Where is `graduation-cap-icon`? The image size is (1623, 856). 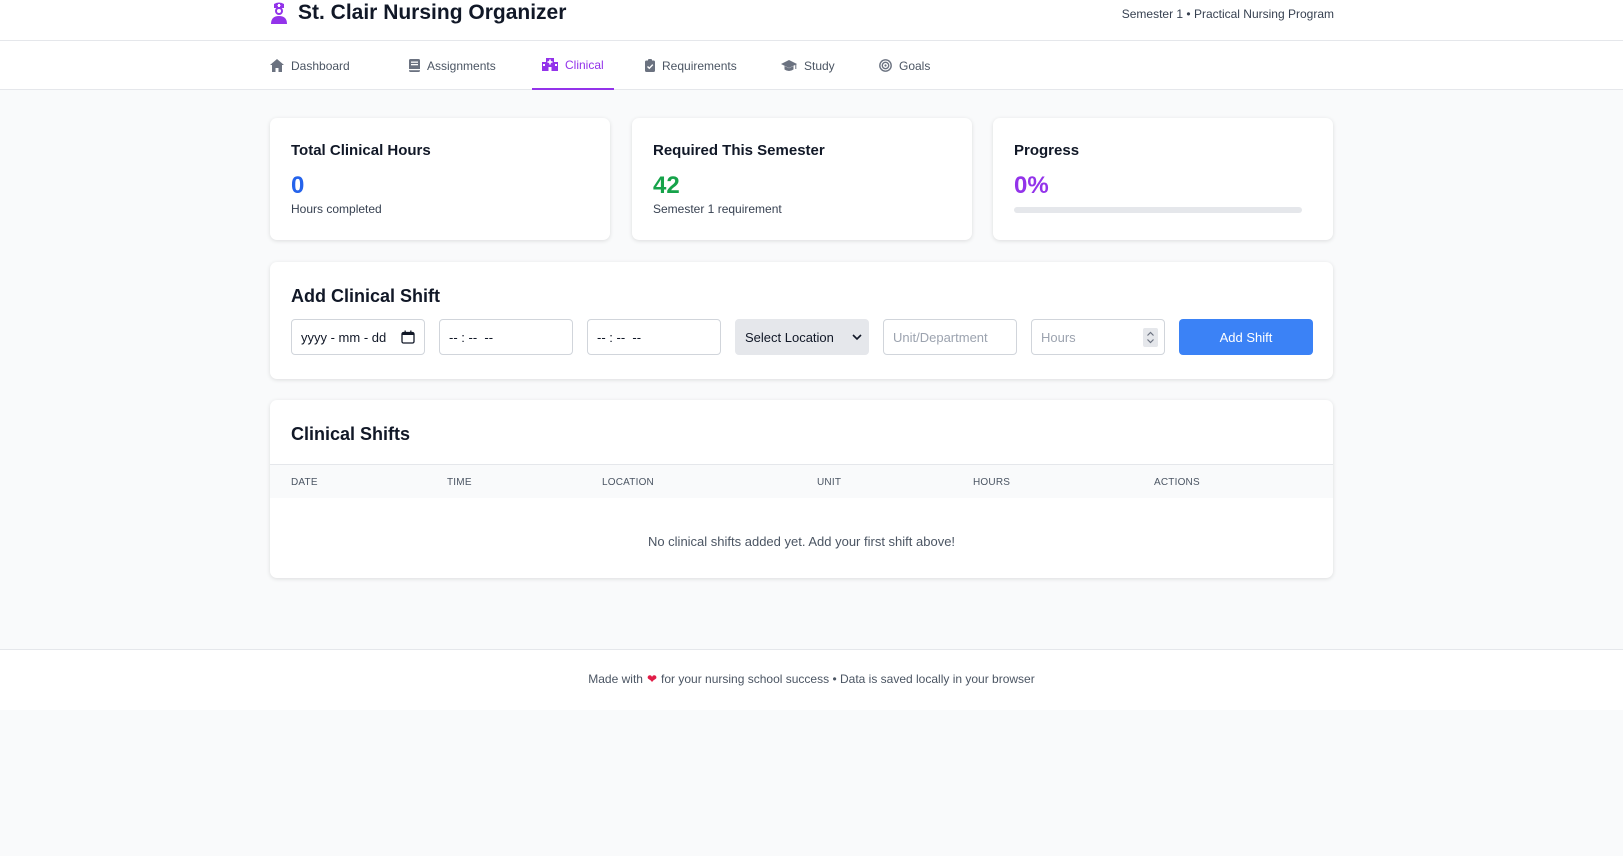
graduation-cap-icon is located at coordinates (789, 65).